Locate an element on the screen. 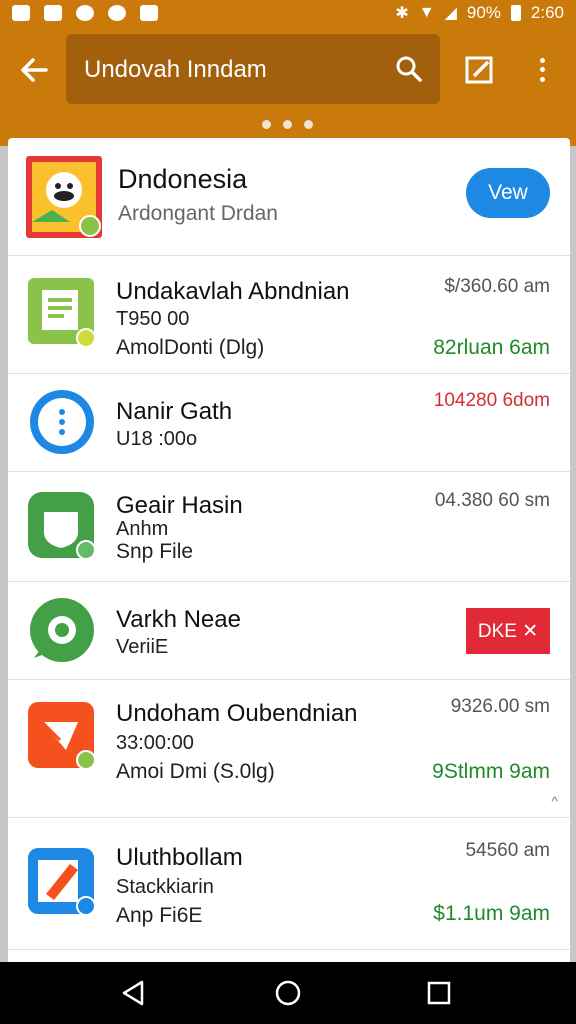 Image resolution: width=576 pixels, height=1024 pixels. search-icon is located at coordinates (409, 69).